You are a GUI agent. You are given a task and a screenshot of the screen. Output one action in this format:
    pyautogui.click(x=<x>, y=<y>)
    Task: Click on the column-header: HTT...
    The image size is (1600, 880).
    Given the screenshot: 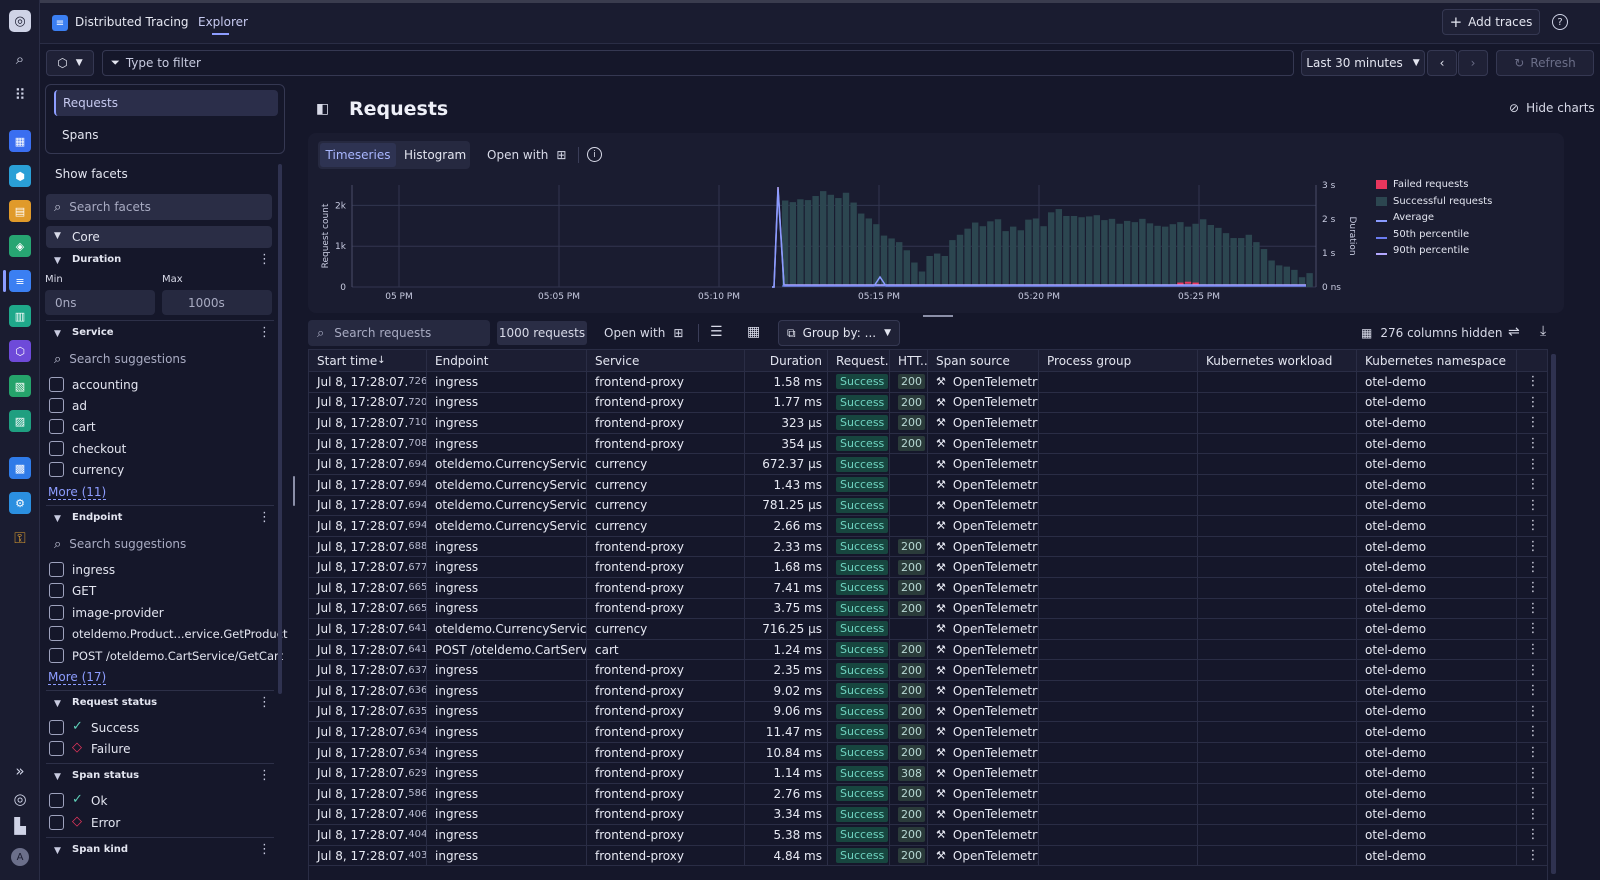 What is the action you would take?
    pyautogui.click(x=909, y=360)
    